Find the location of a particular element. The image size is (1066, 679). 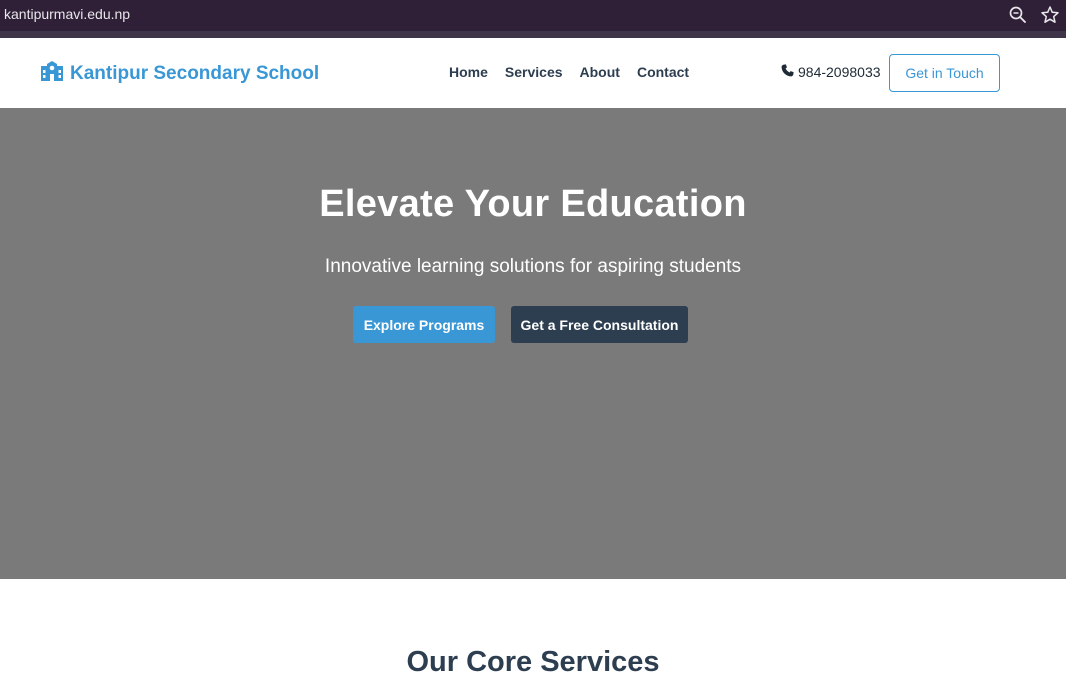

nav-link-contact: Contact is located at coordinates (663, 72).